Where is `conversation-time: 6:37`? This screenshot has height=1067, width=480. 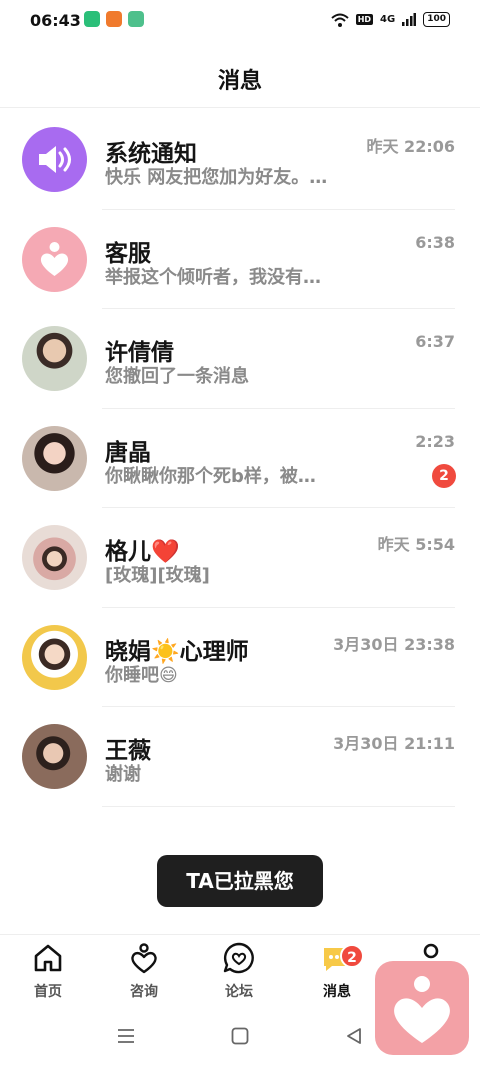 conversation-time: 6:37 is located at coordinates (435, 341).